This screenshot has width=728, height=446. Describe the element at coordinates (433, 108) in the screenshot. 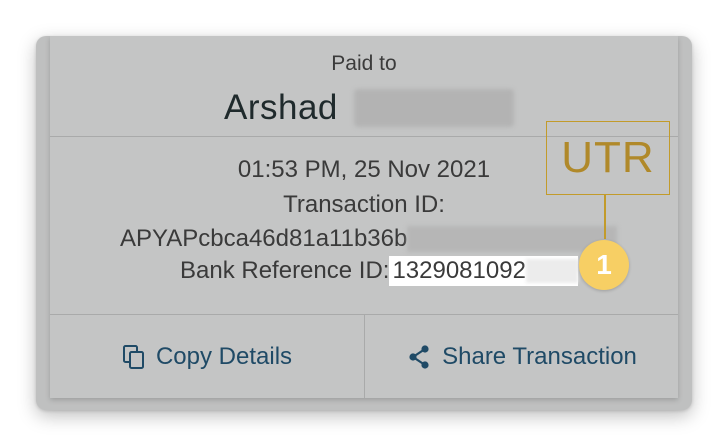

I see `payee-name-redacted` at that location.